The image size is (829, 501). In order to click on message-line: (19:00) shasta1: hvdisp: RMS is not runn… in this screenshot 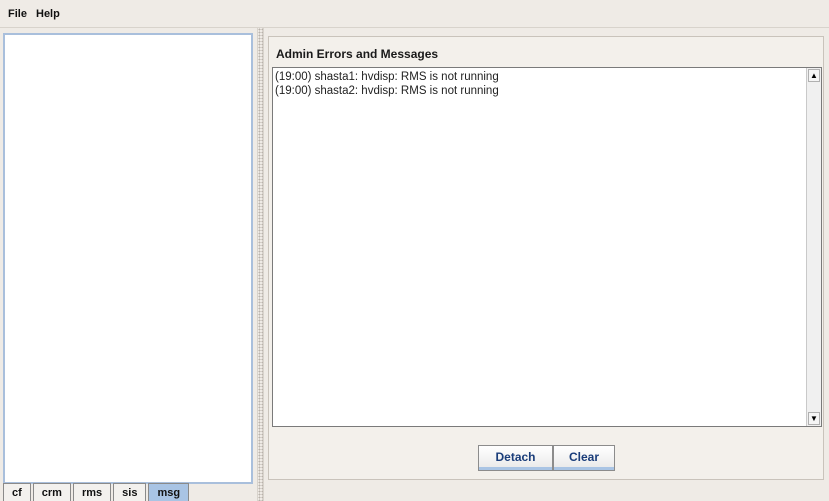, I will do `click(387, 77)`.